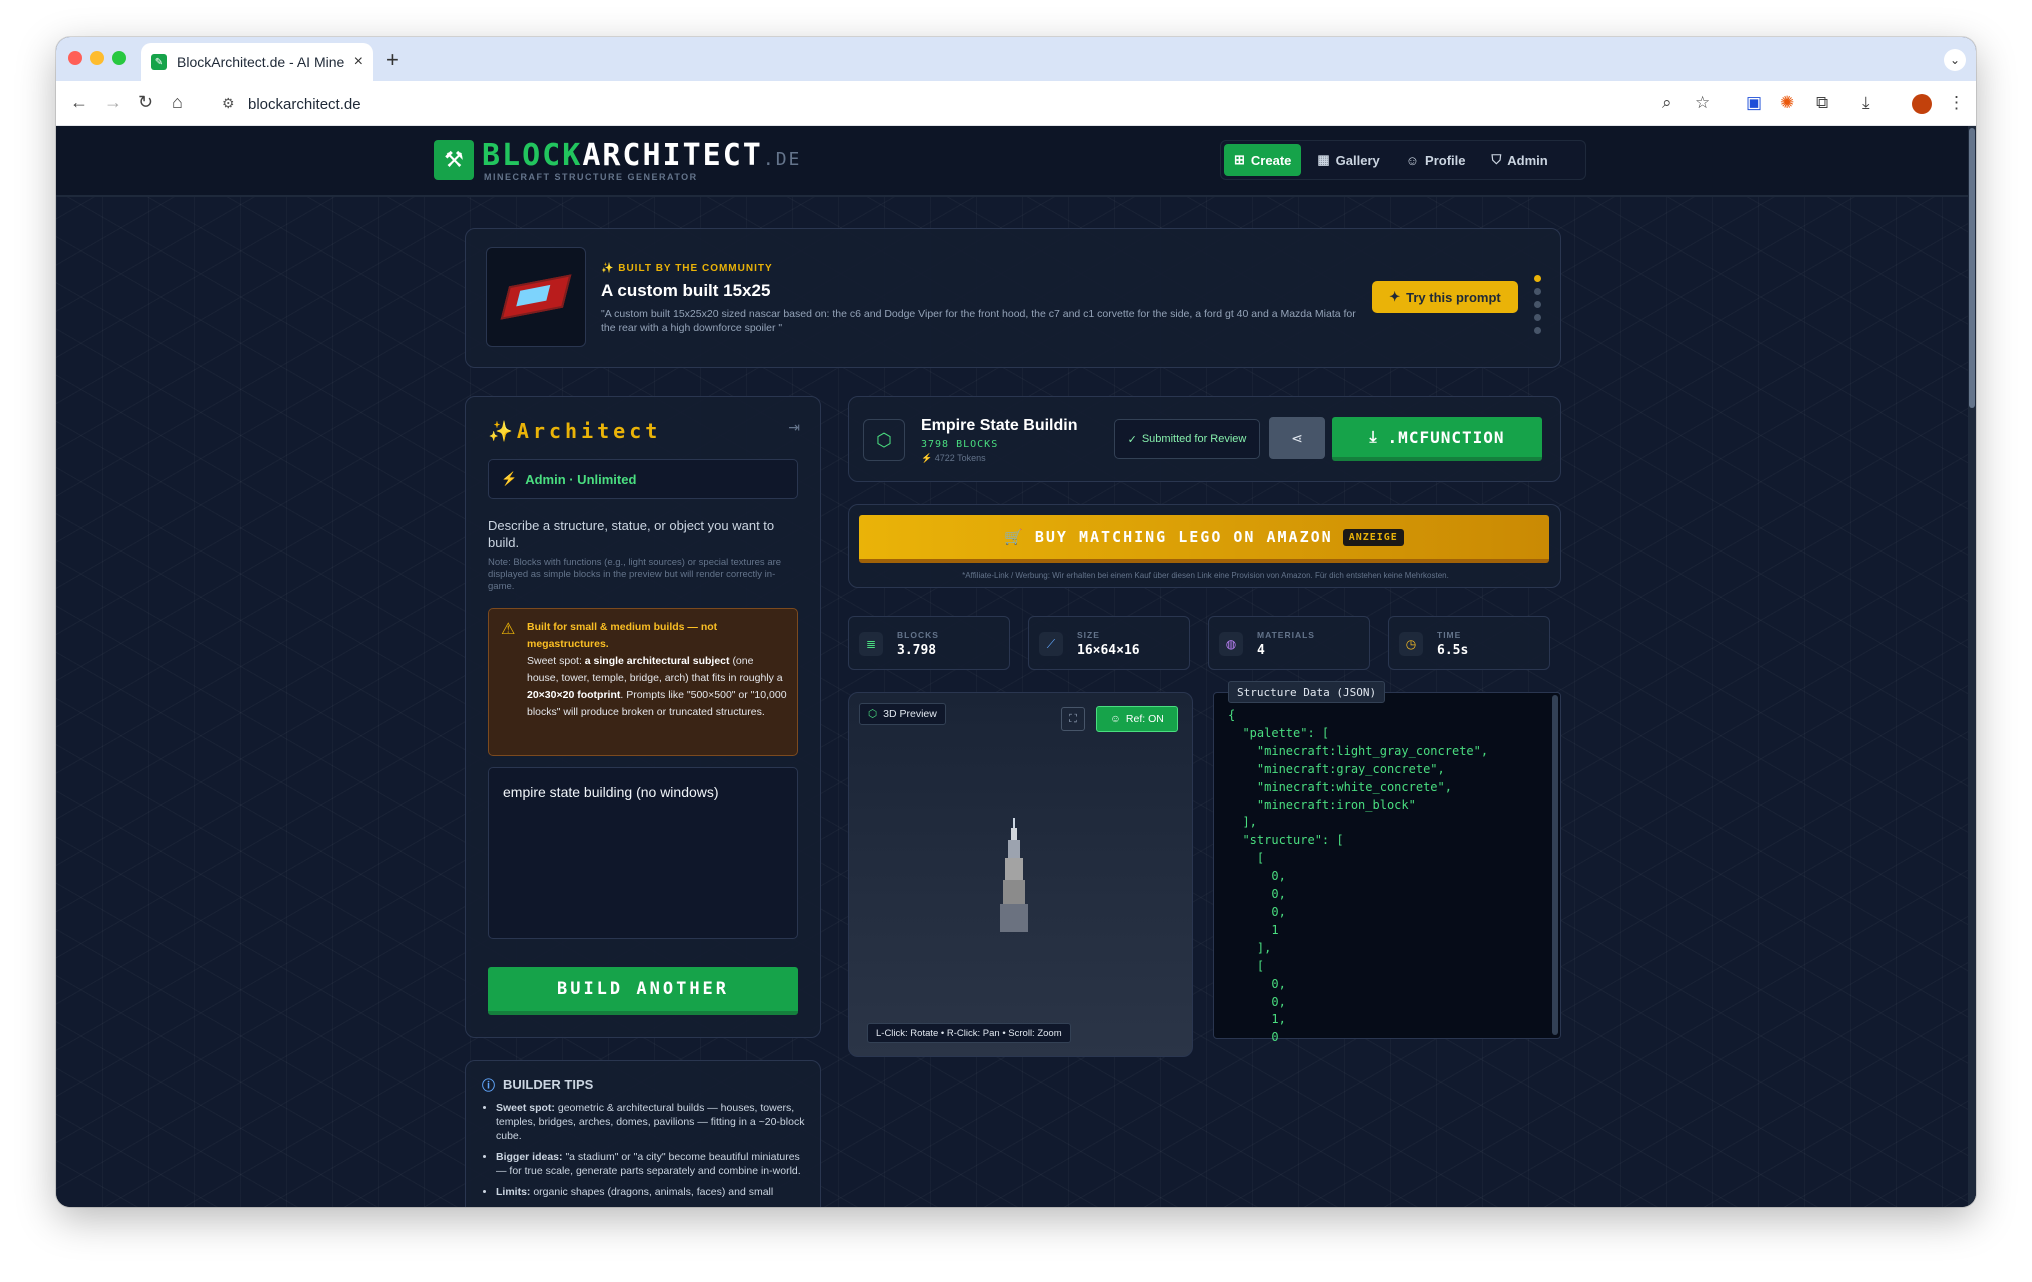 The width and height of the screenshot is (2032, 1282). What do you see at coordinates (1822, 103) in the screenshot?
I see `extensions-puzzle-icon: ⧉` at bounding box center [1822, 103].